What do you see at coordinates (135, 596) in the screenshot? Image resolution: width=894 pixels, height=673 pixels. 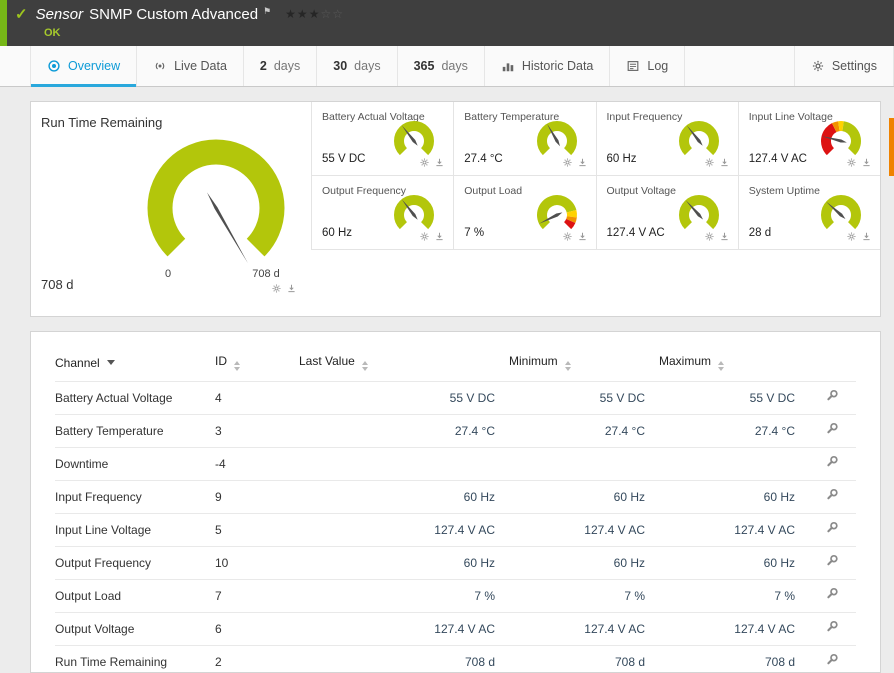 I see `channel-name: Output Load` at bounding box center [135, 596].